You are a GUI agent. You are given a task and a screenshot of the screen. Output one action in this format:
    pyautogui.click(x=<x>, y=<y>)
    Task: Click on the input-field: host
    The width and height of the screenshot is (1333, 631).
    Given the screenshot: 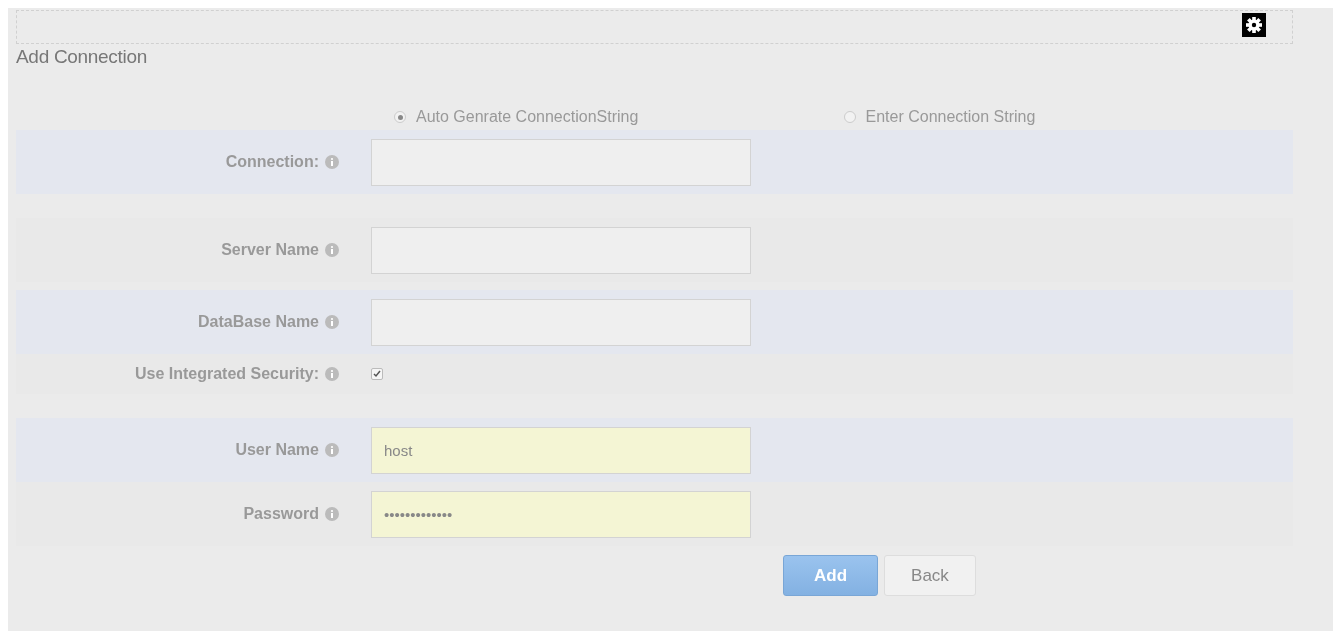 What is the action you would take?
    pyautogui.click(x=561, y=450)
    